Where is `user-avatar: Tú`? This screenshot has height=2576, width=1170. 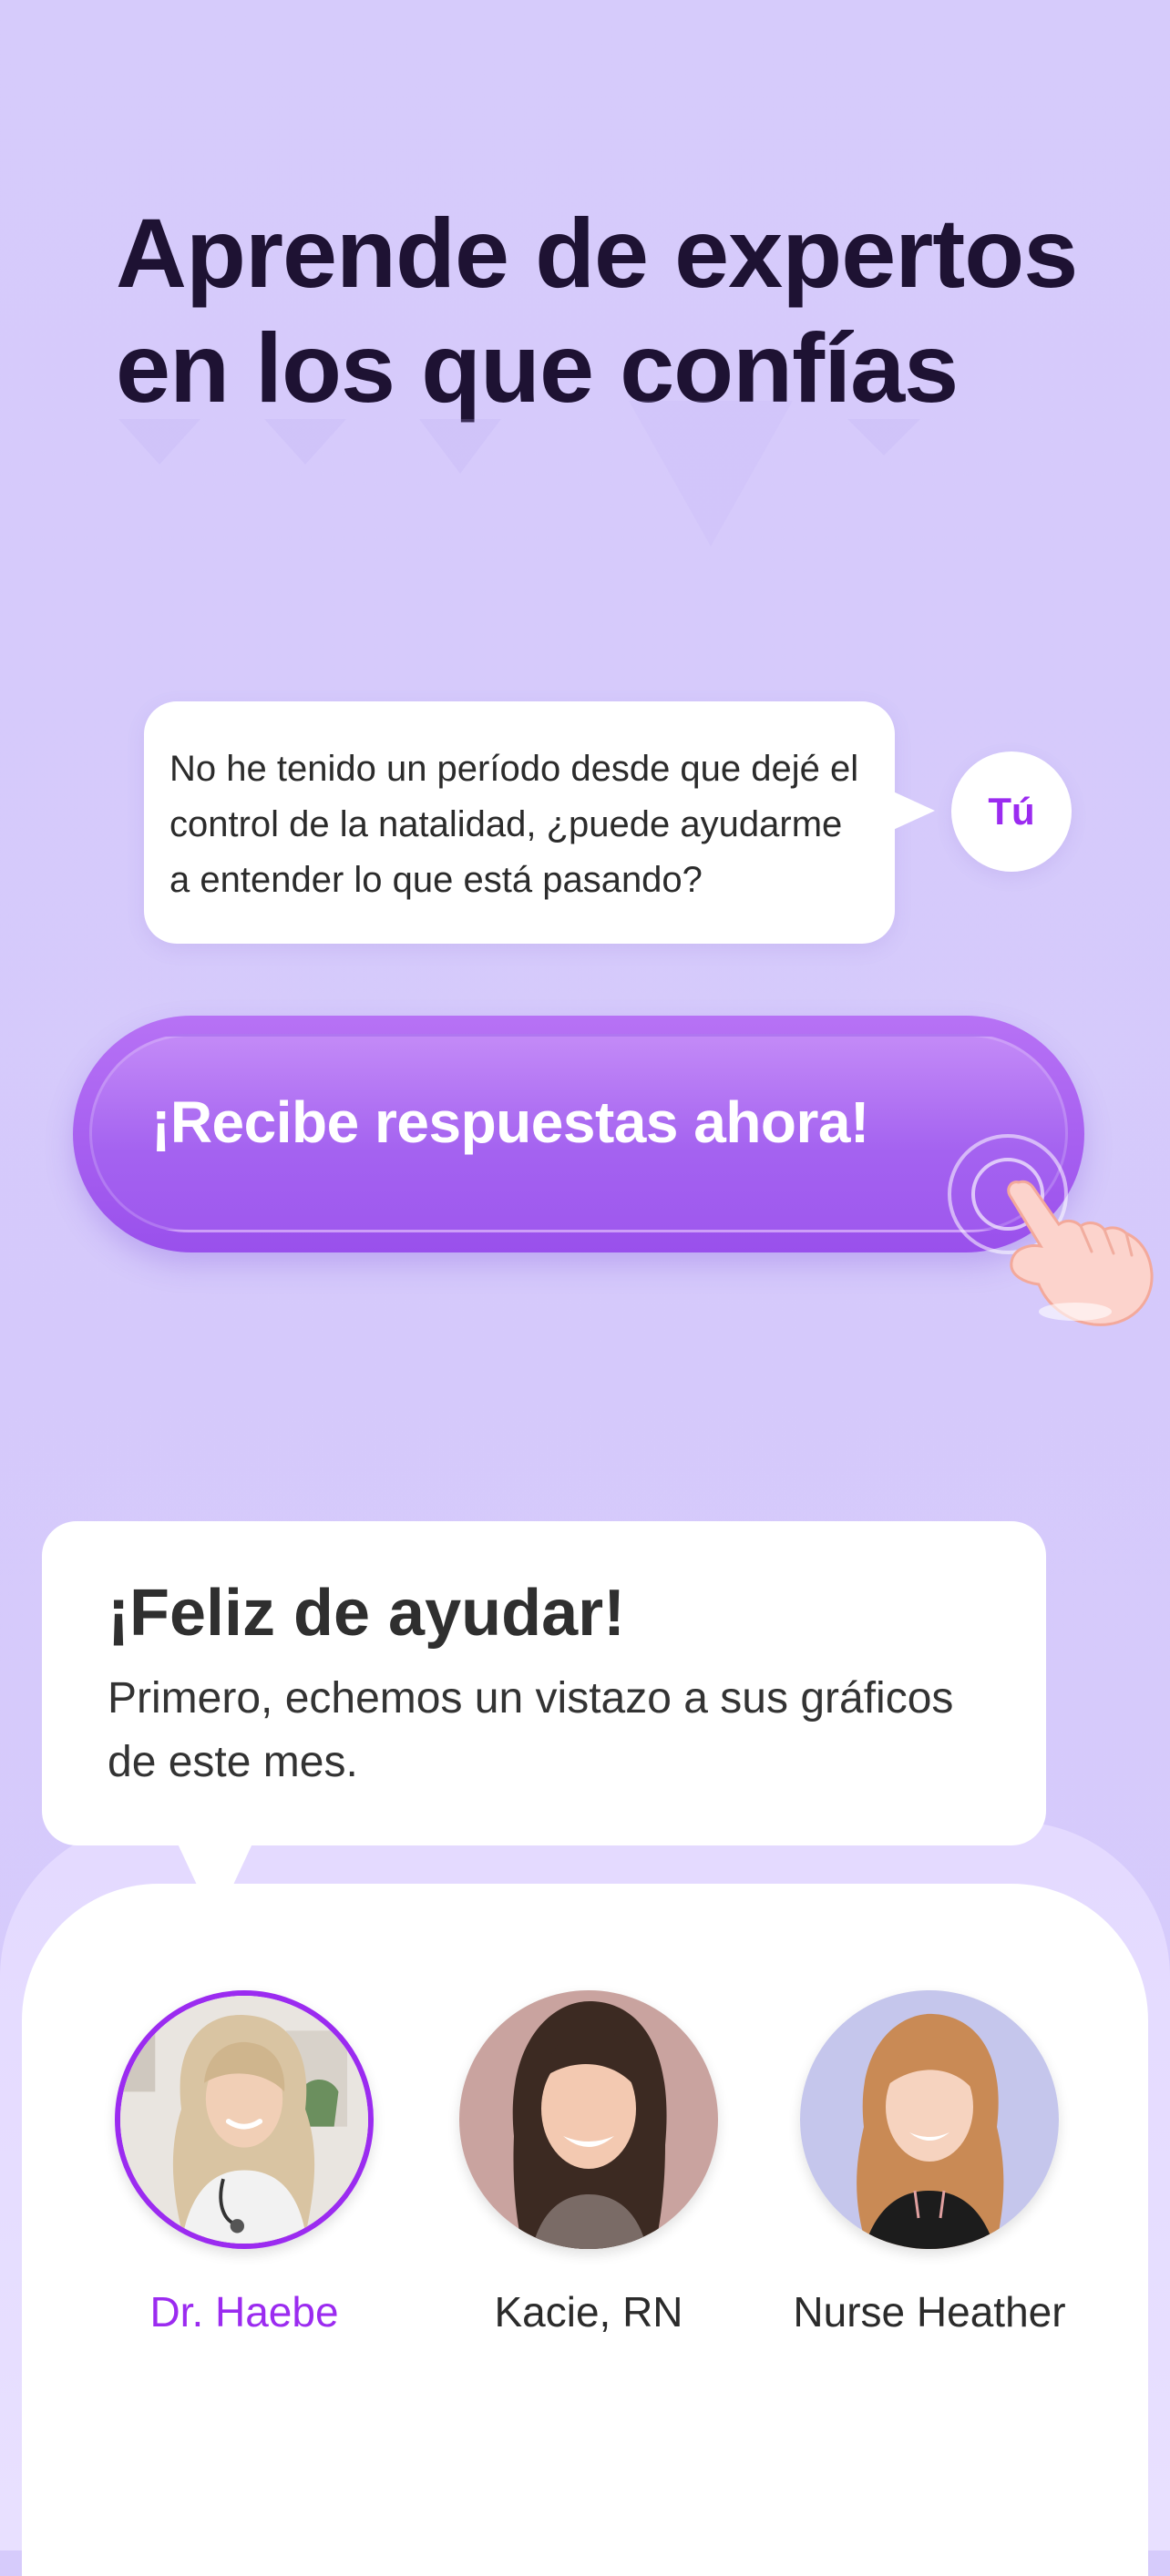
user-avatar: Tú is located at coordinates (1012, 811).